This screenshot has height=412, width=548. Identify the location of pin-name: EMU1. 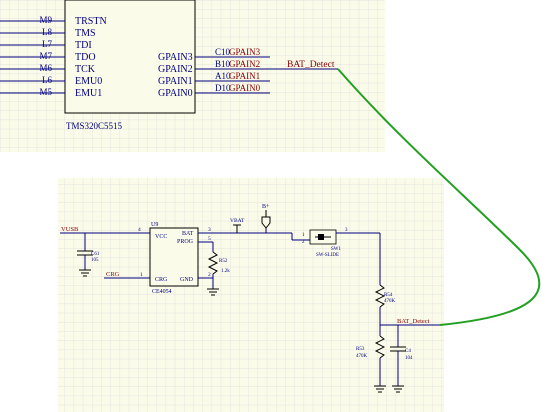
(88, 93).